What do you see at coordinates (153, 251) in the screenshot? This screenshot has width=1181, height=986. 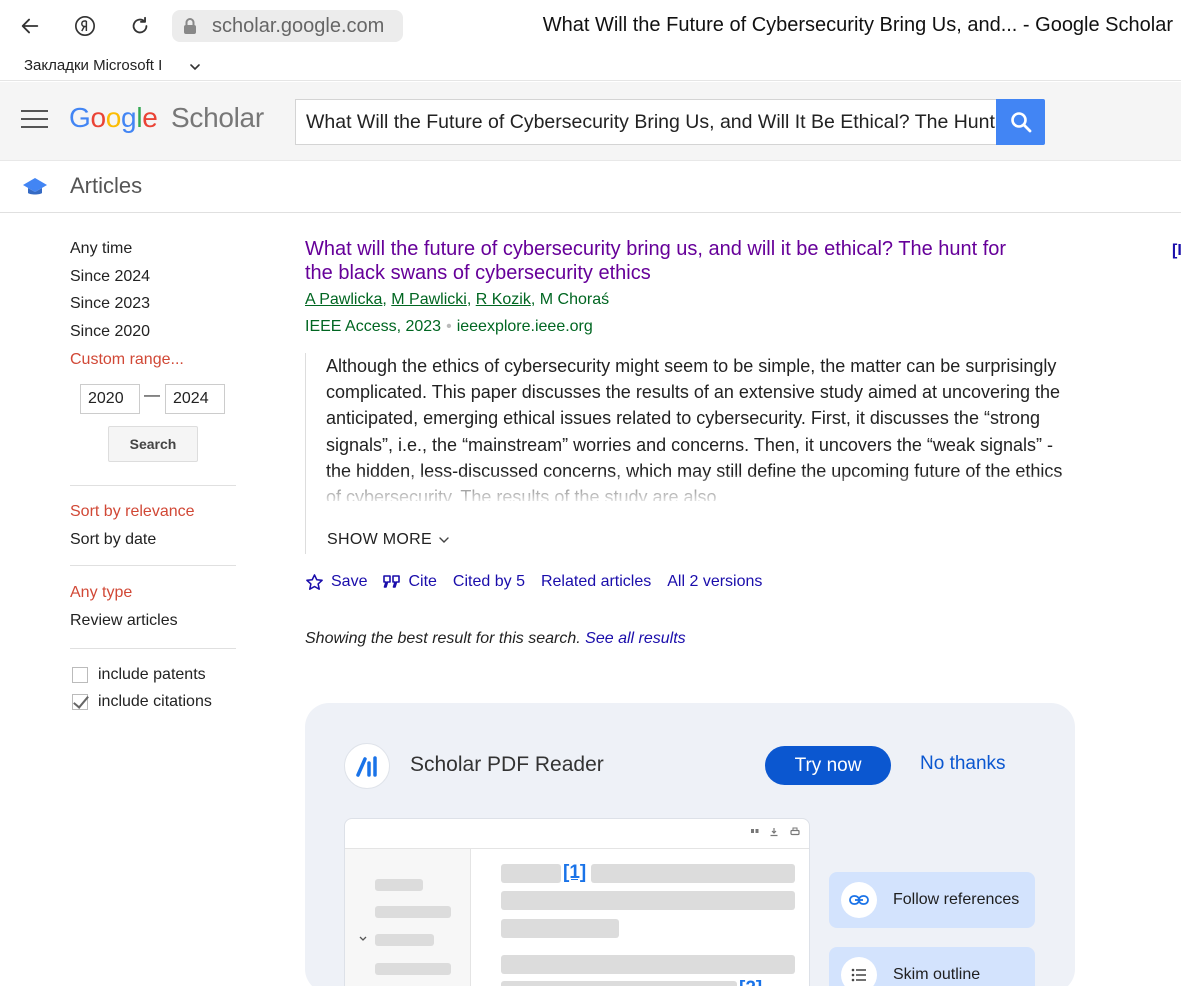 I see `filter-any-time: Any time` at bounding box center [153, 251].